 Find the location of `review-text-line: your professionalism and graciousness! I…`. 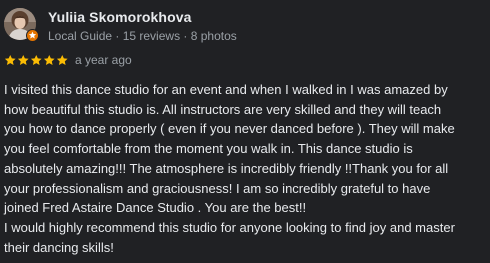

review-text-line: your professionalism and graciousness! I… is located at coordinates (217, 188).